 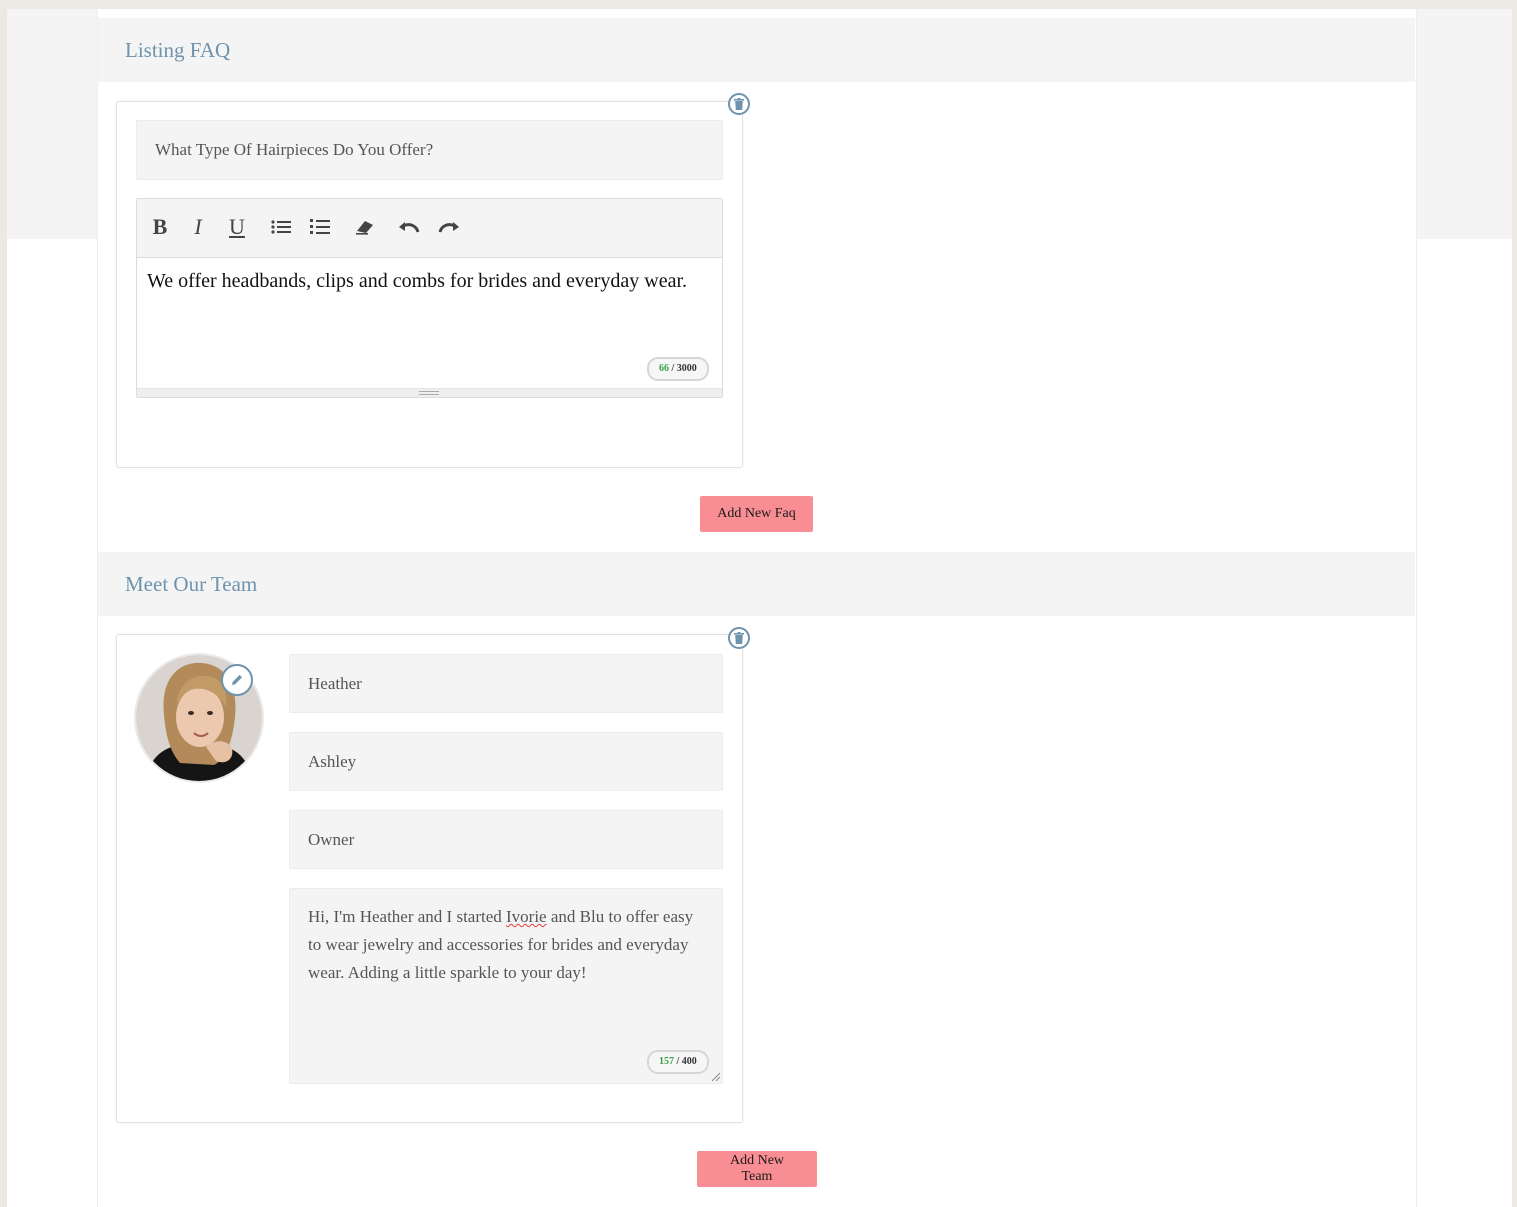 What do you see at coordinates (757, 1169) in the screenshot?
I see `add-team-button: Add New Team` at bounding box center [757, 1169].